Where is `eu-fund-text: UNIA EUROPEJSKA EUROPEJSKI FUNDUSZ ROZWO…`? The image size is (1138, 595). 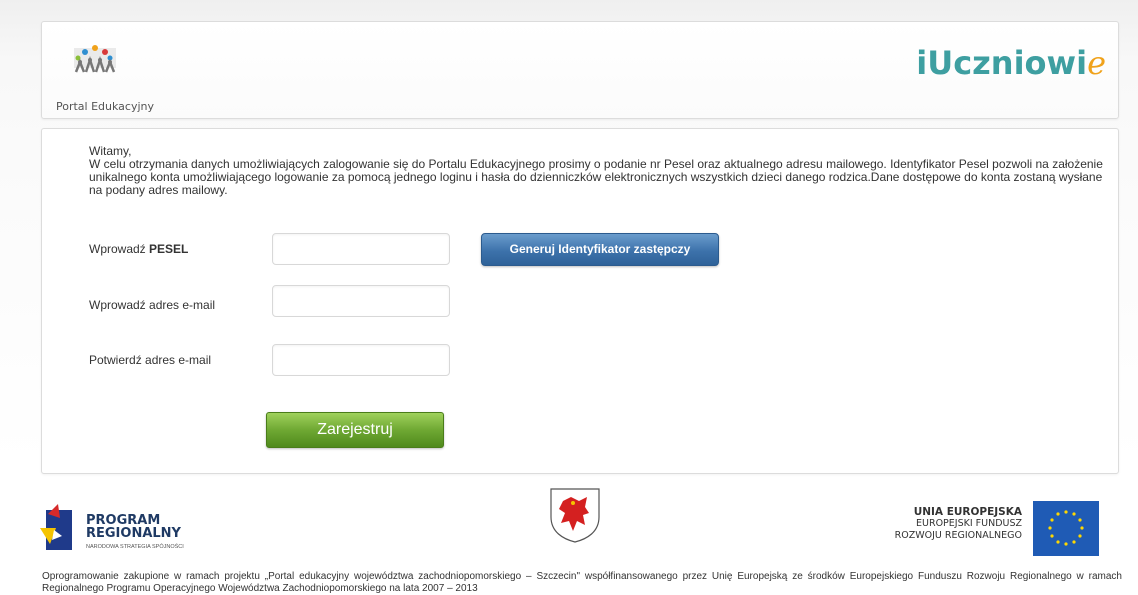 eu-fund-text: UNIA EUROPEJSKA EUROPEJSKI FUNDUSZ ROZWO… is located at coordinates (958, 524).